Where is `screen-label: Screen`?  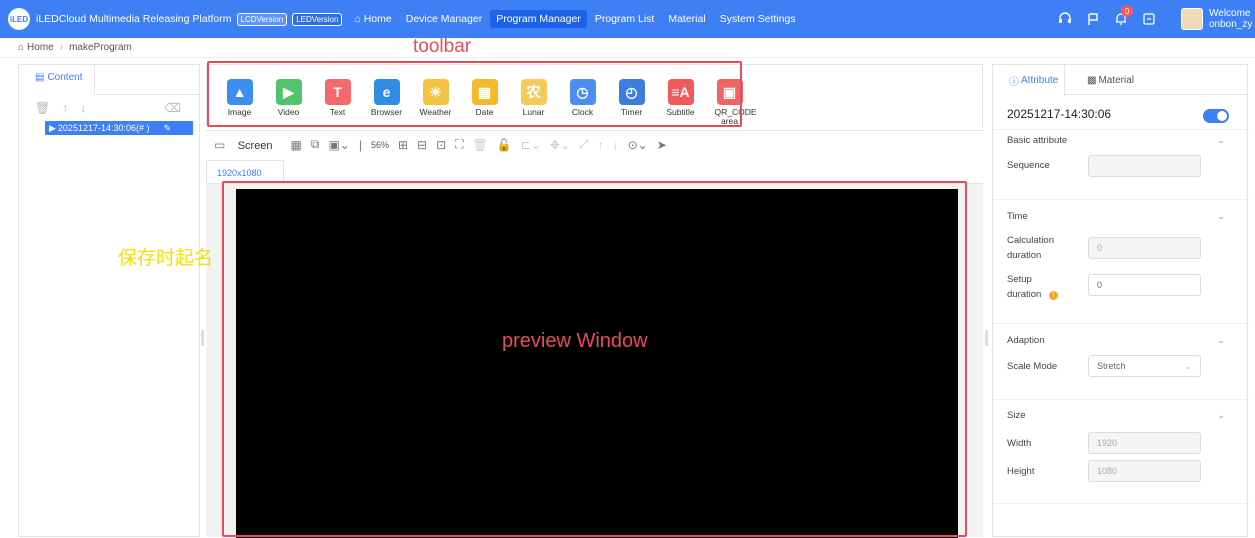
screen-label: Screen is located at coordinates (255, 145).